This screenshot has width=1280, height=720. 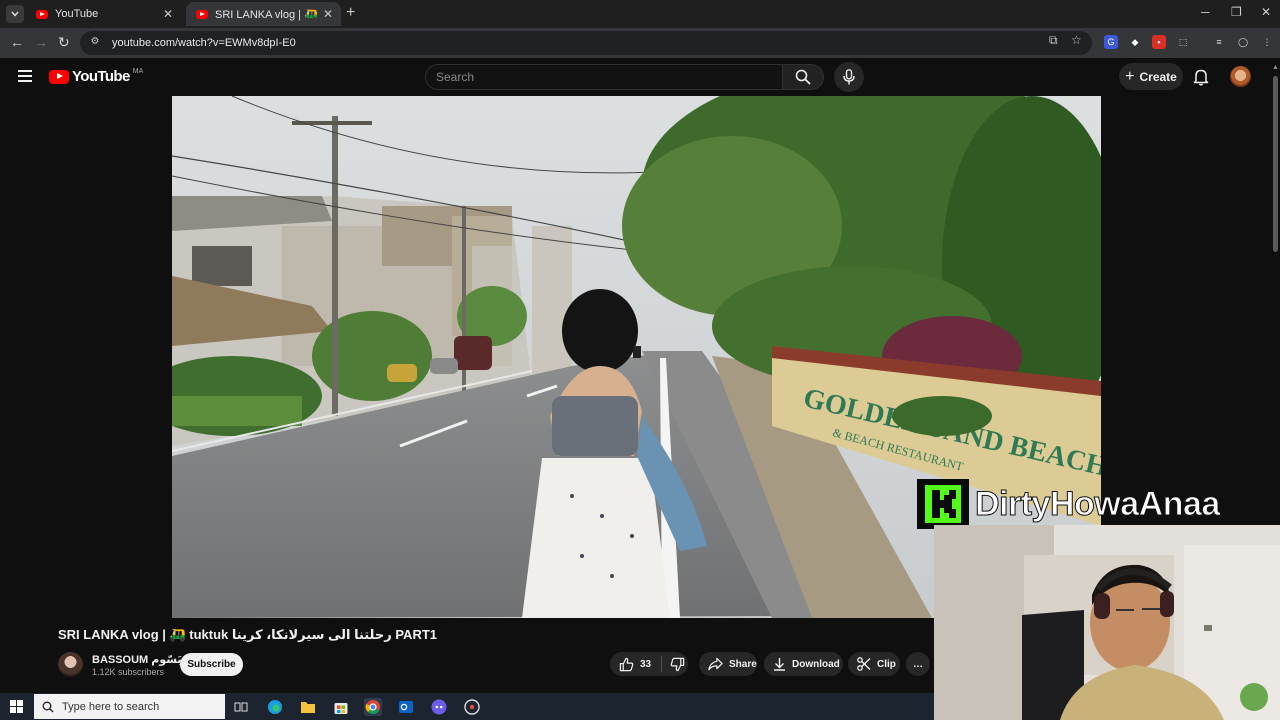 I want to click on back-icon: ←, so click(x=17, y=42).